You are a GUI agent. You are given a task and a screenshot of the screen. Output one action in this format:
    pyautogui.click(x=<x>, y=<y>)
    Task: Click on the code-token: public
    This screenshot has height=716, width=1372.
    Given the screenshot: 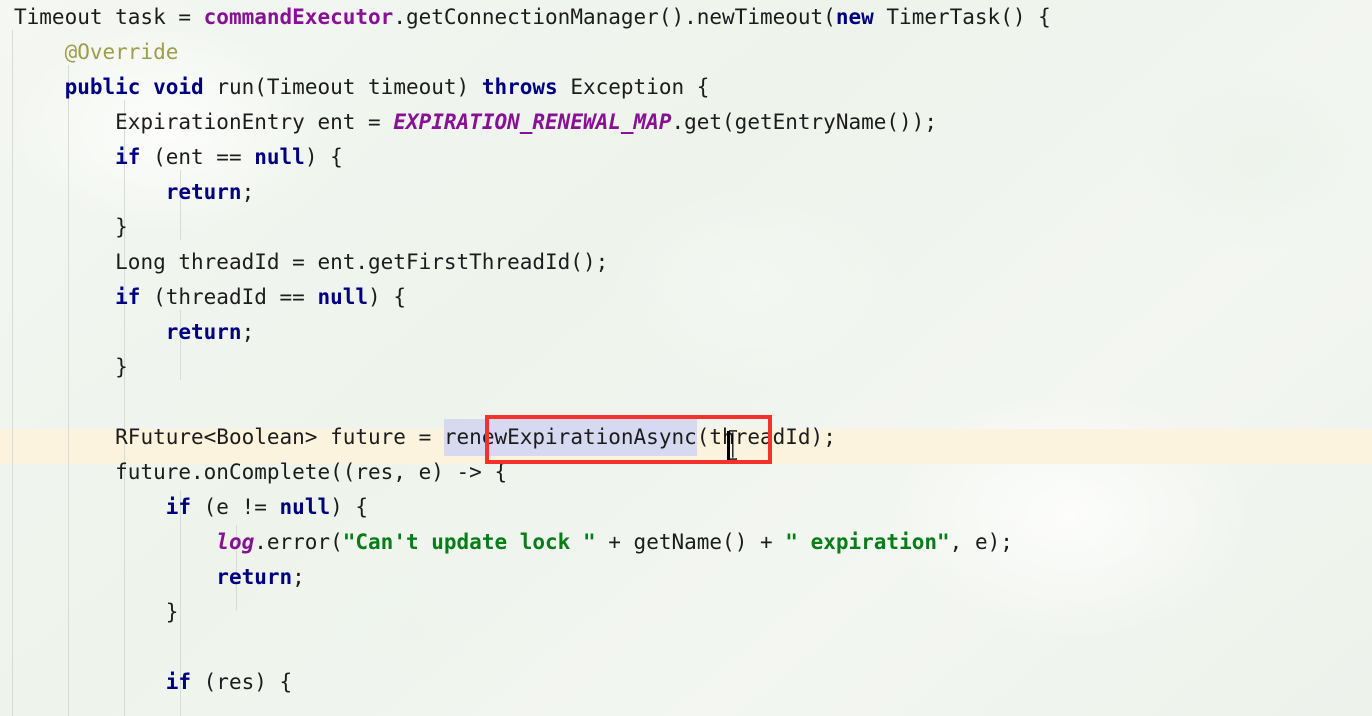 What is the action you would take?
    pyautogui.click(x=102, y=87)
    